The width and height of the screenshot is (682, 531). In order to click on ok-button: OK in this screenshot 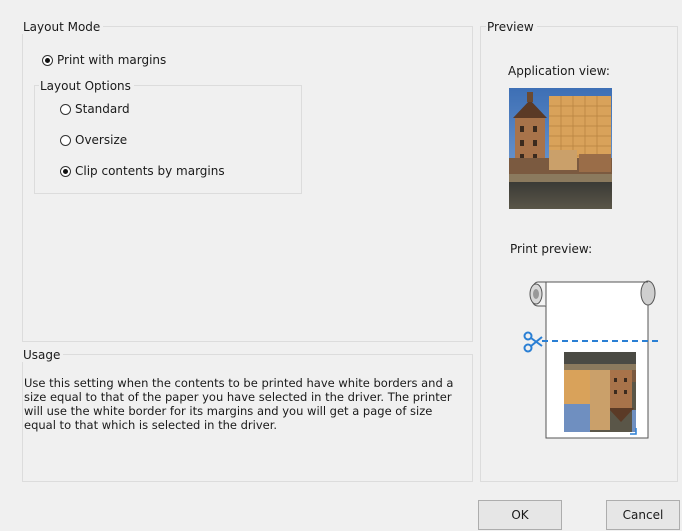, I will do `click(520, 515)`.